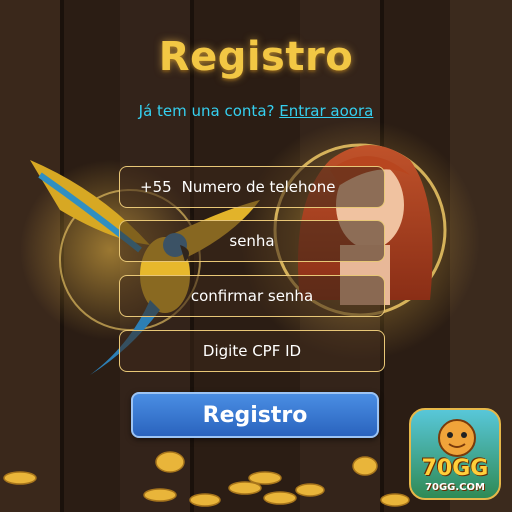 The image size is (512, 512). What do you see at coordinates (256, 57) in the screenshot?
I see `page-title: Registro` at bounding box center [256, 57].